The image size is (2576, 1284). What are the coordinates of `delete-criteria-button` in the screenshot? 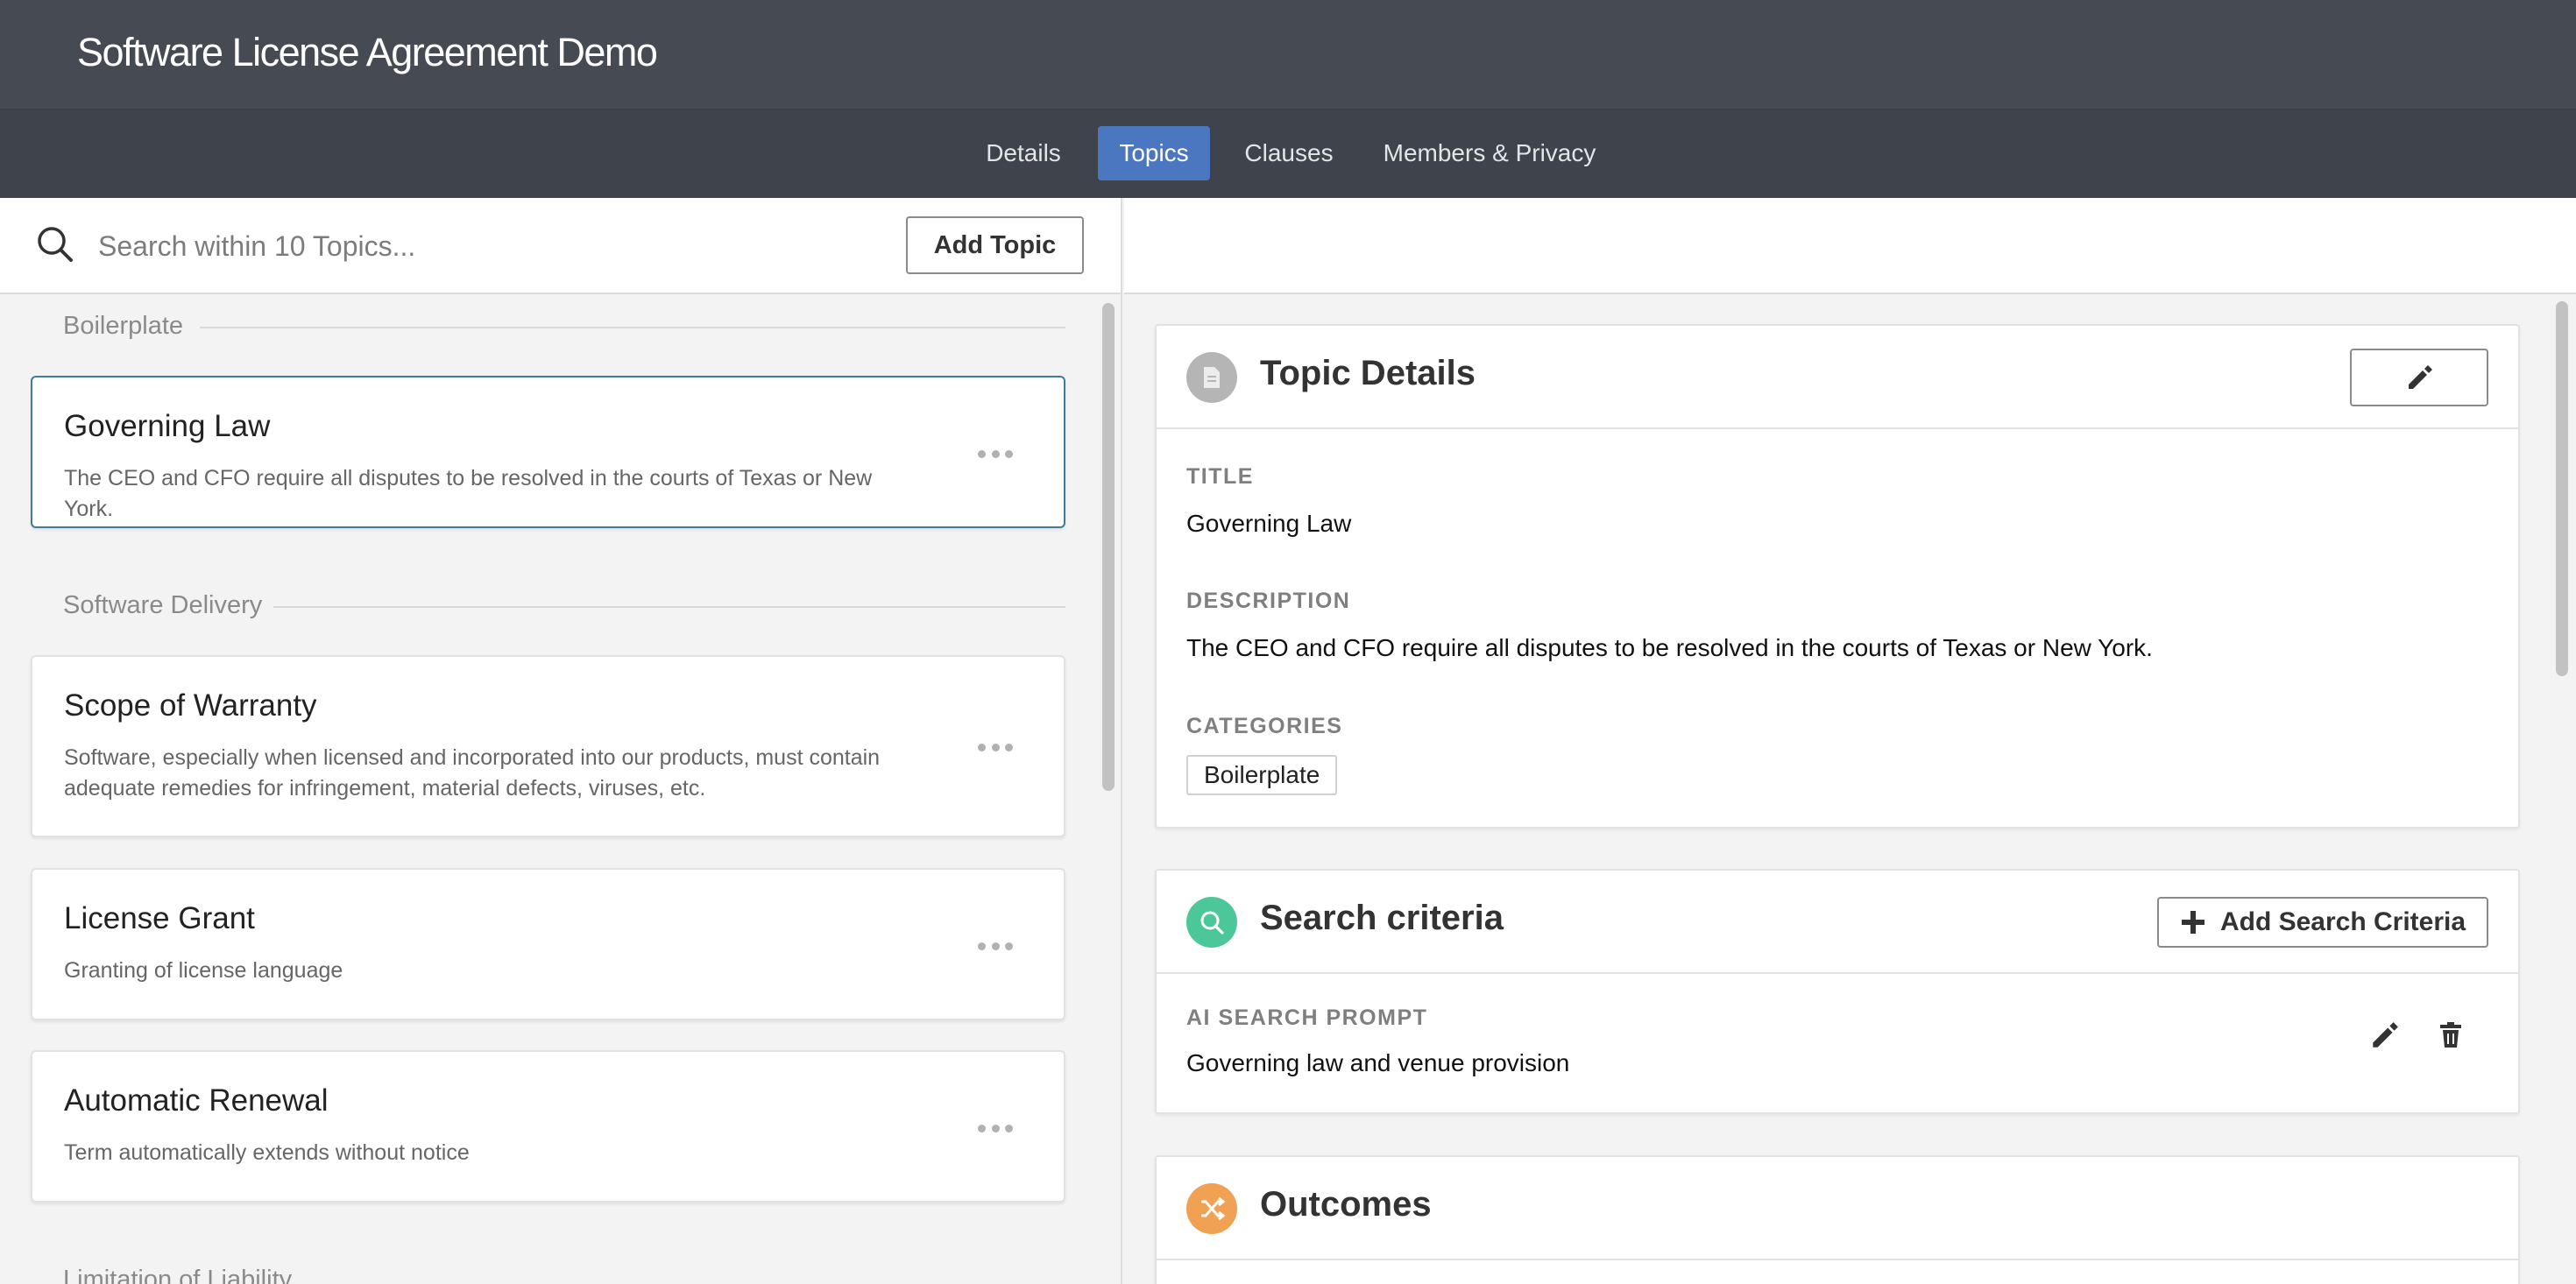 It's located at (2450, 1035).